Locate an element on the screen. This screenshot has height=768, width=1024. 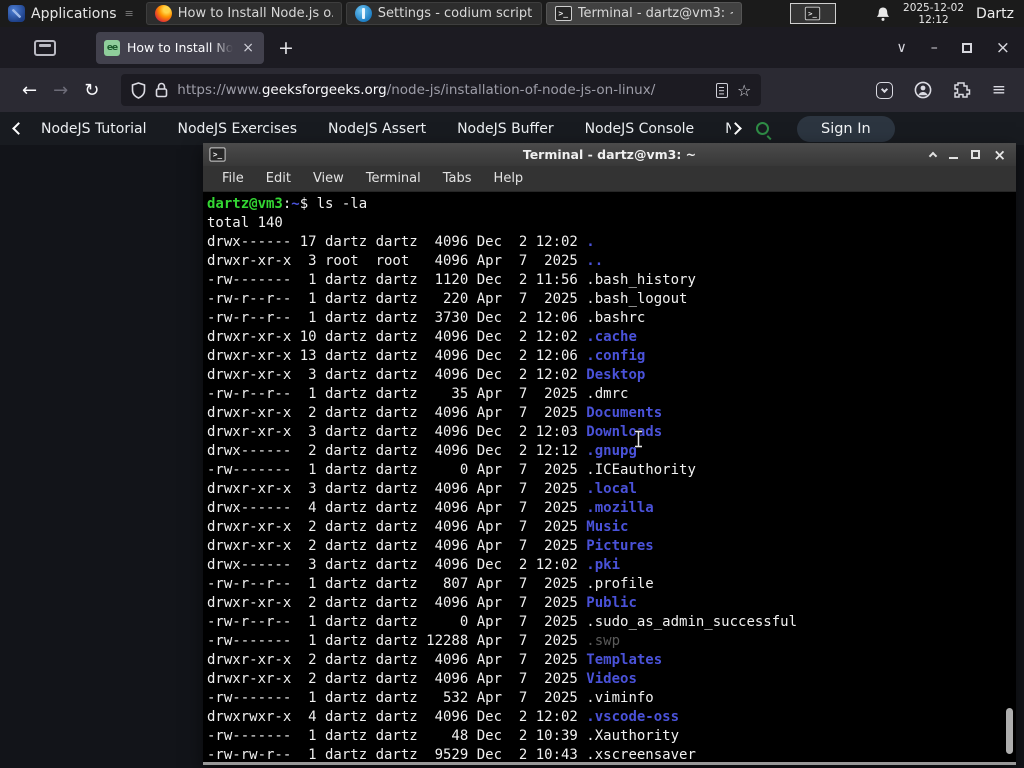
maximize-window-button is located at coordinates (976, 154).